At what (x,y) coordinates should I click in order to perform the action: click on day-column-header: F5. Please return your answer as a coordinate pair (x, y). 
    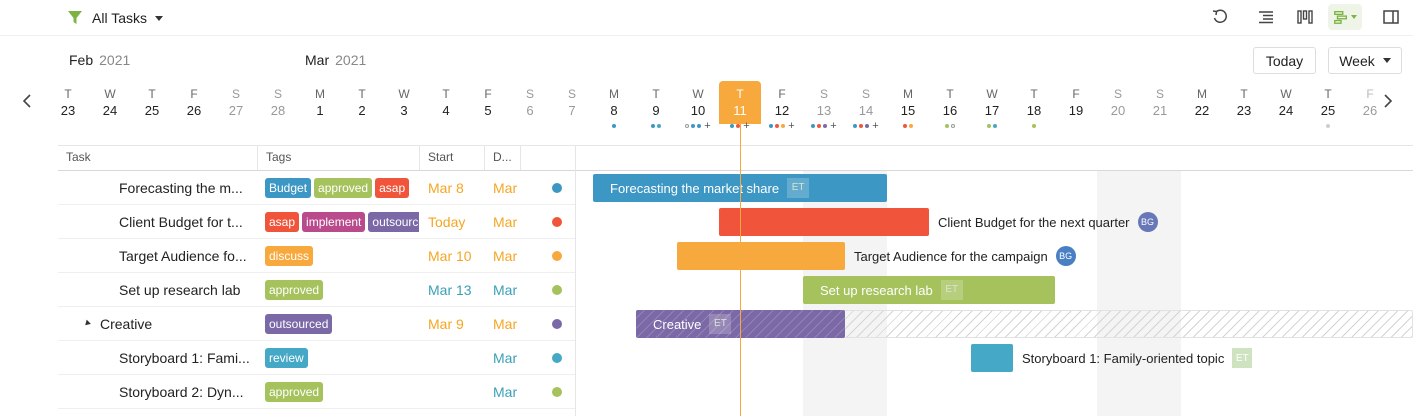
    Looking at the image, I should click on (488, 103).